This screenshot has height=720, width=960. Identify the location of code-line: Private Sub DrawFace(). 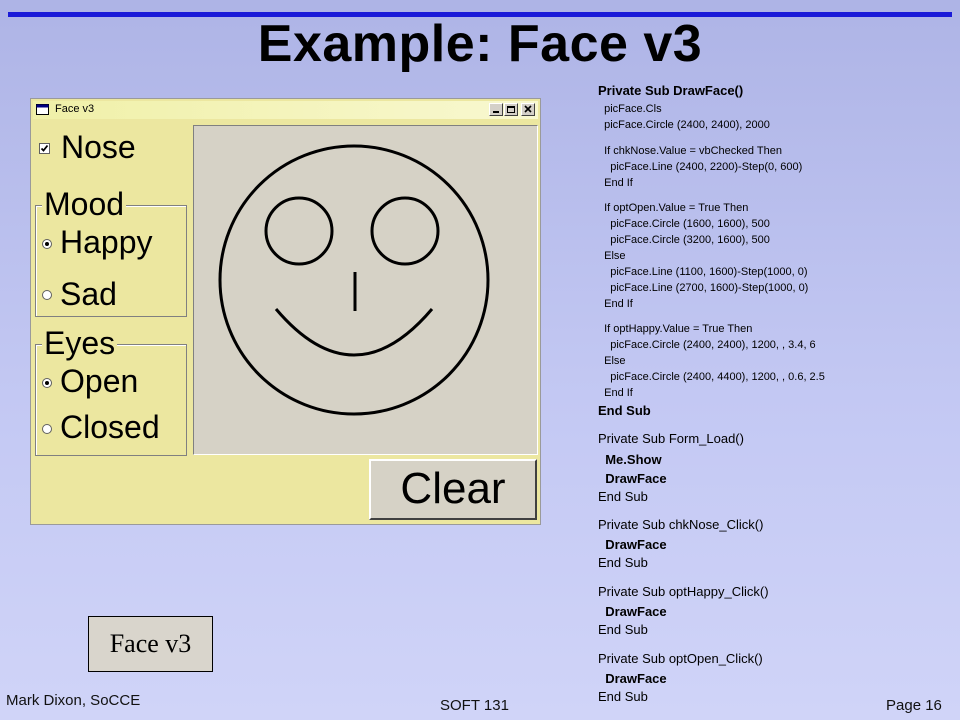
(671, 90).